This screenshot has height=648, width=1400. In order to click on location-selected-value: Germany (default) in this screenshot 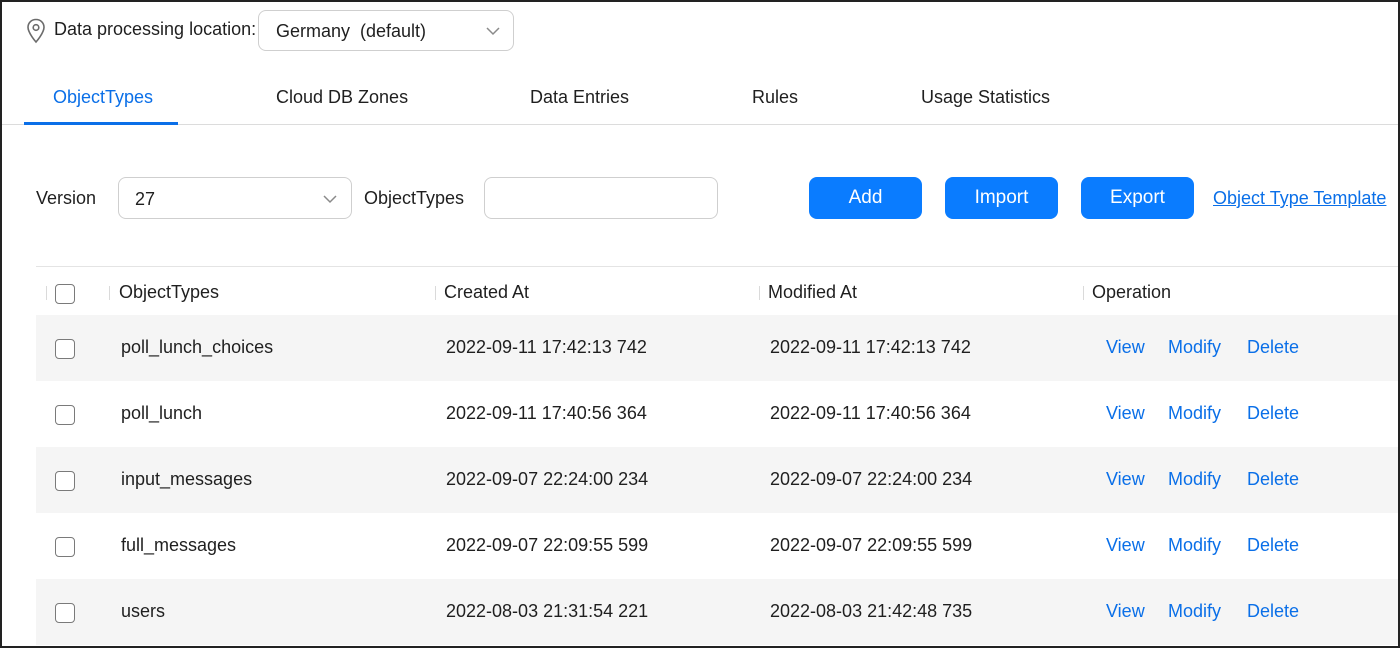, I will do `click(351, 31)`.